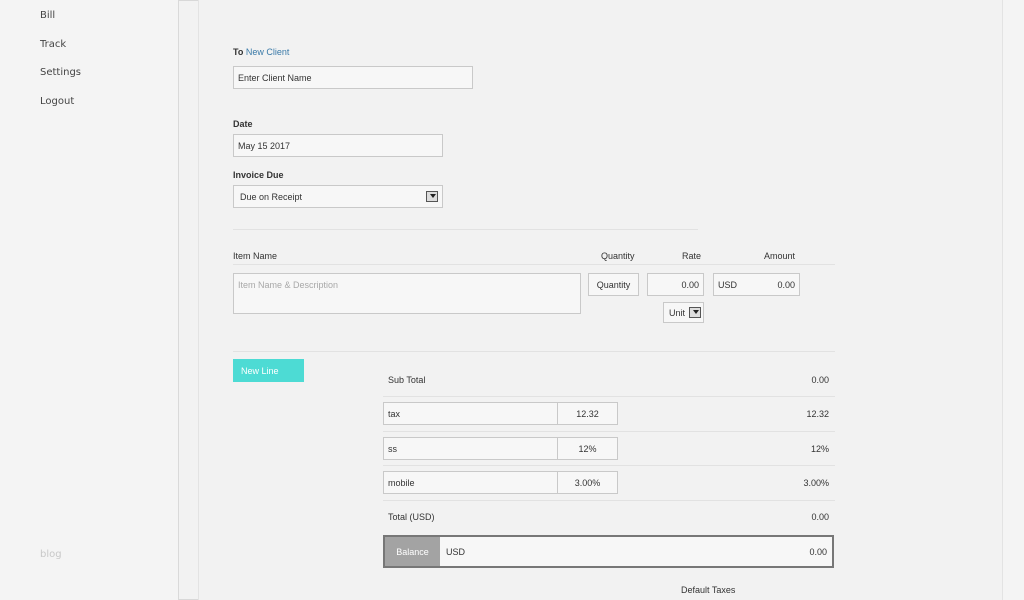 Image resolution: width=1024 pixels, height=600 pixels. What do you see at coordinates (534, 351) in the screenshot?
I see `items-divider` at bounding box center [534, 351].